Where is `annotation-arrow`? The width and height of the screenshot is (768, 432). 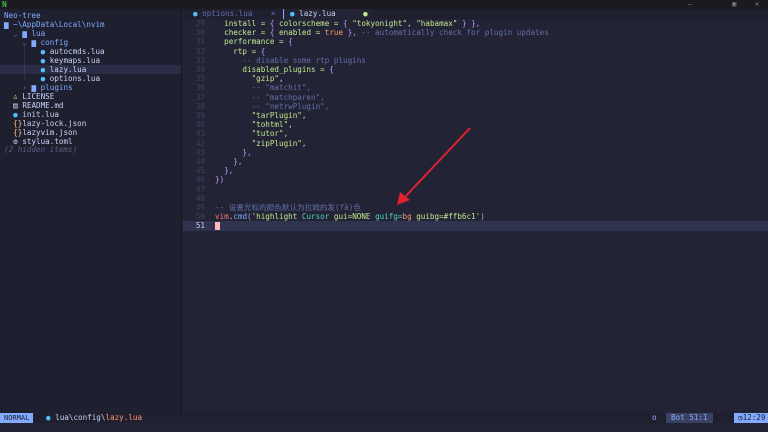 annotation-arrow is located at coordinates (434, 166).